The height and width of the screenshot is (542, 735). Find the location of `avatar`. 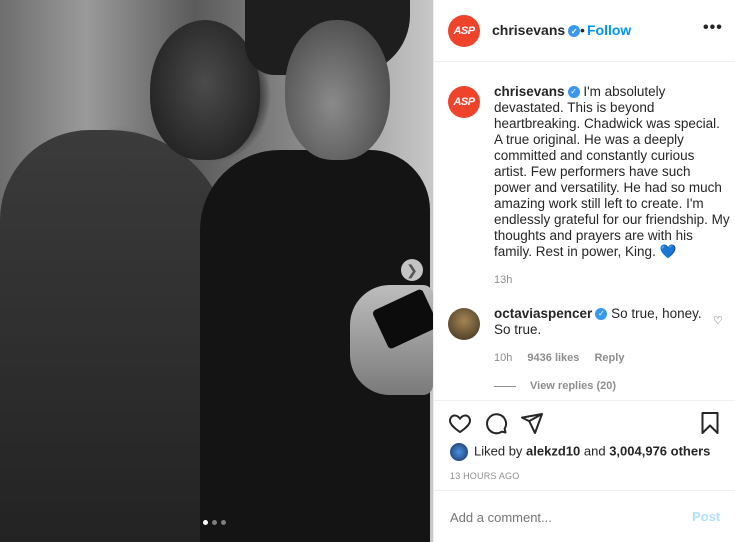

avatar is located at coordinates (464, 324).